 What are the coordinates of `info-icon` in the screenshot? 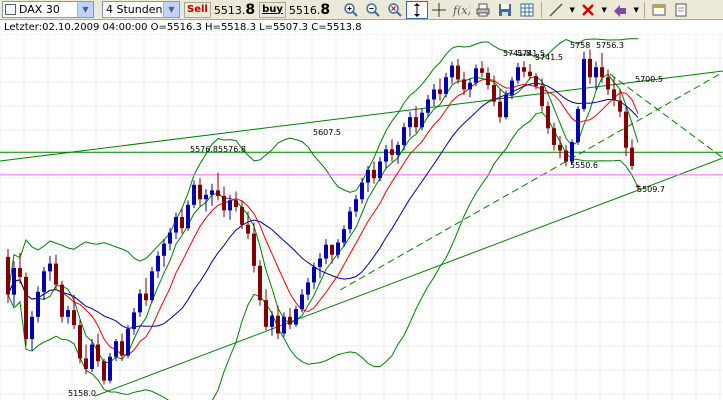 It's located at (681, 10).